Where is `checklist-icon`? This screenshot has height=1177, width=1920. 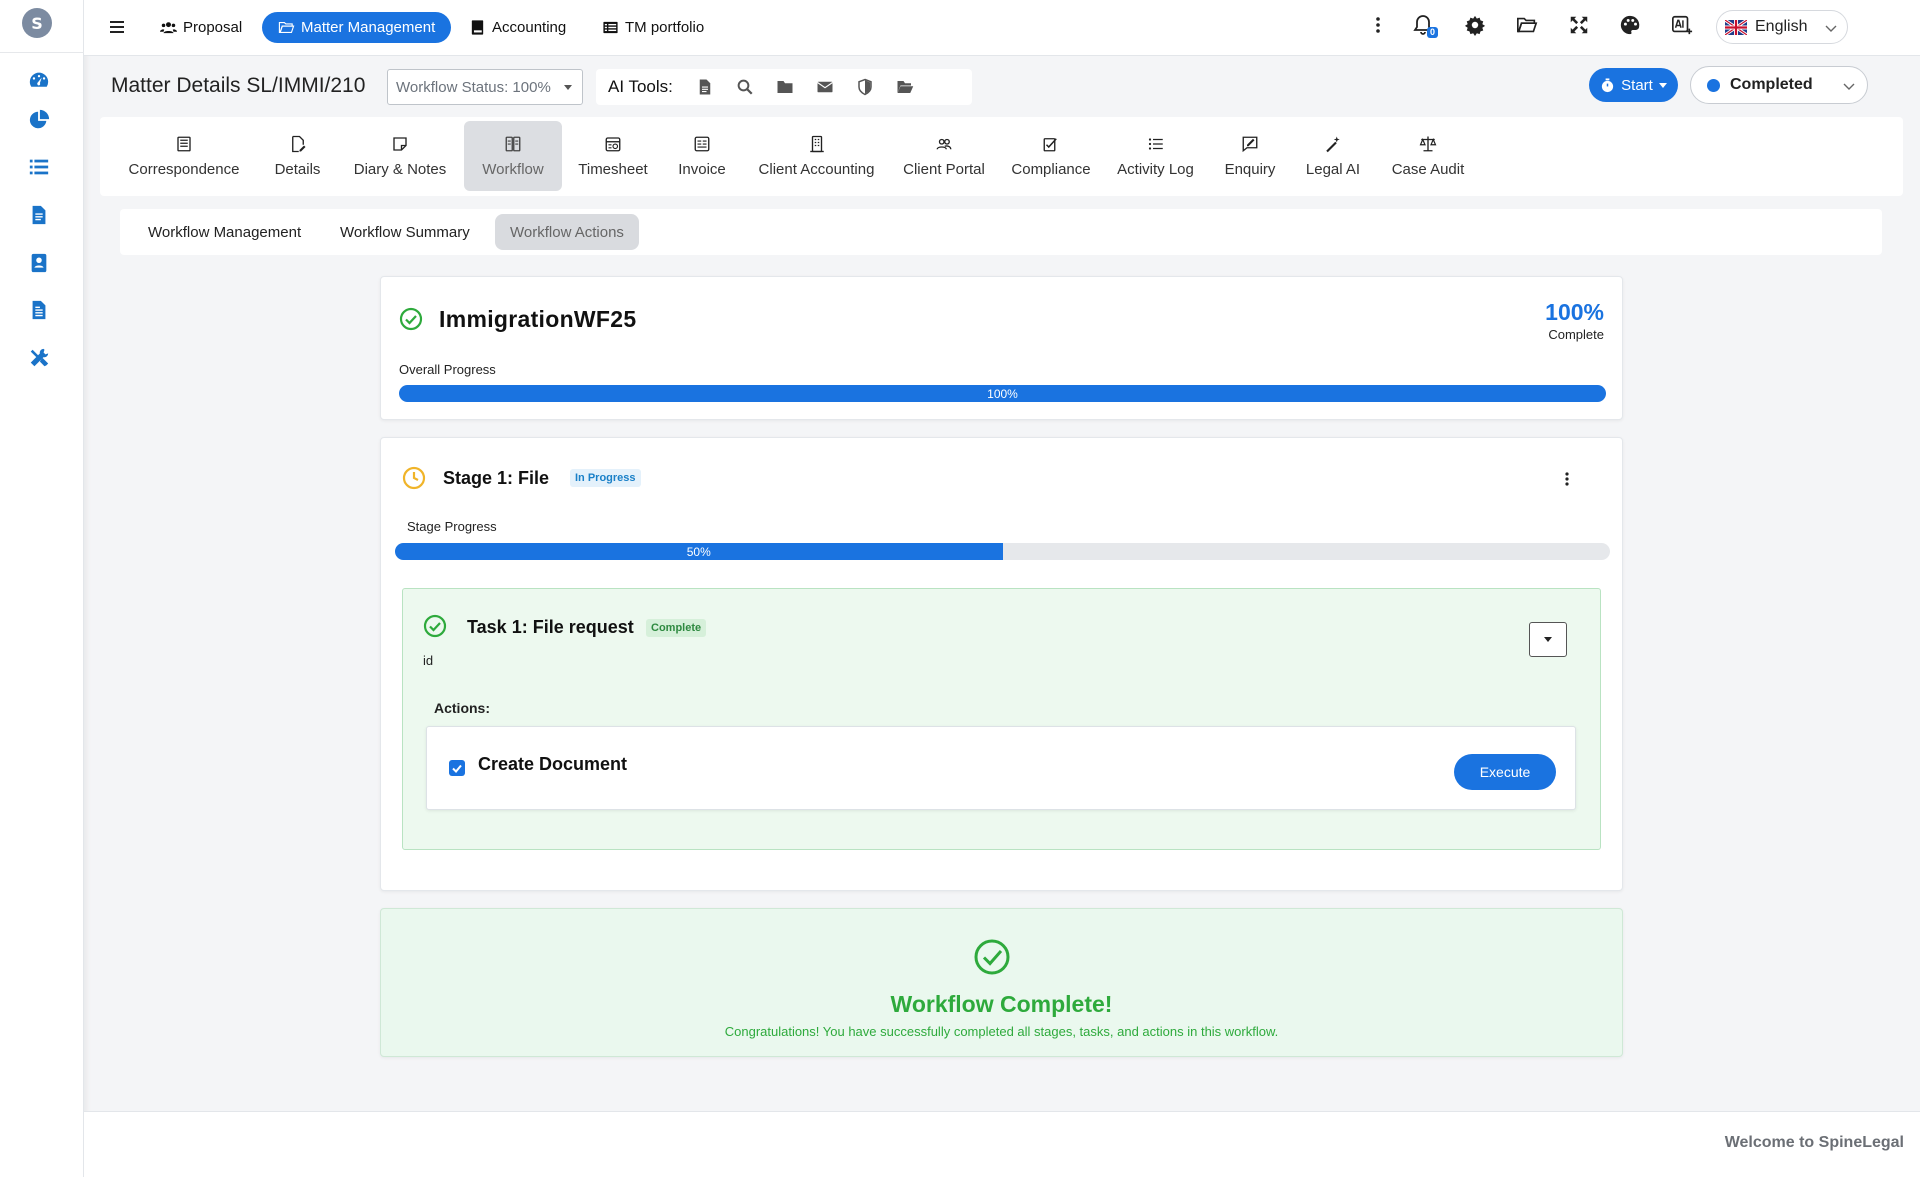
checklist-icon is located at coordinates (1051, 144).